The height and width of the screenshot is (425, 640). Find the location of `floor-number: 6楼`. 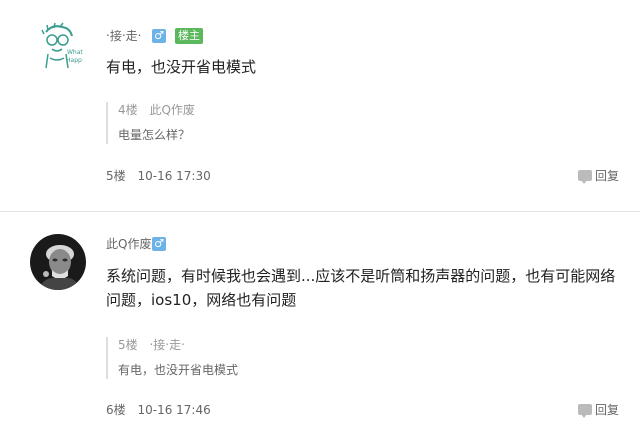

floor-number: 6楼 is located at coordinates (116, 410).